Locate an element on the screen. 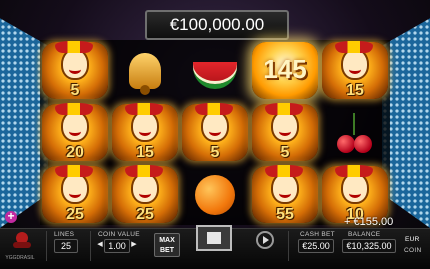  coin-value-label: COIN VALUE is located at coordinates (119, 234).